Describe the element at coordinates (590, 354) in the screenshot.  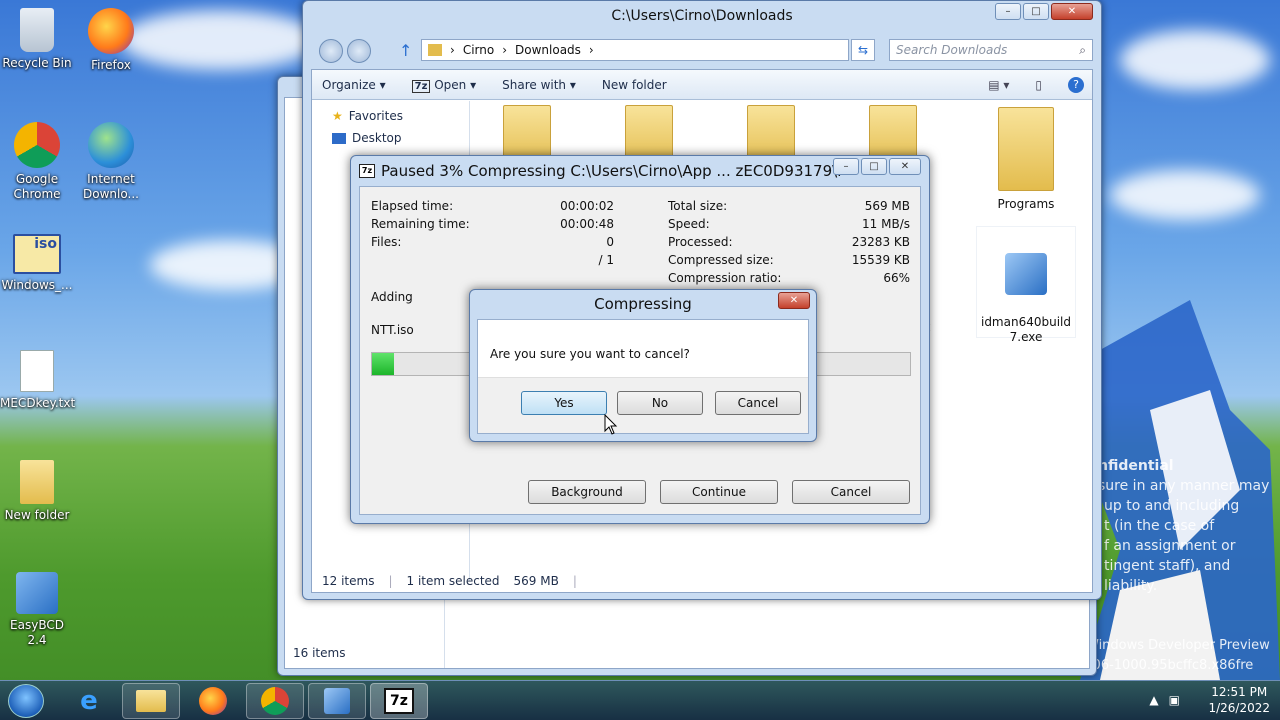
I see `confirm-message: Are you sure you want to cancel?` at that location.